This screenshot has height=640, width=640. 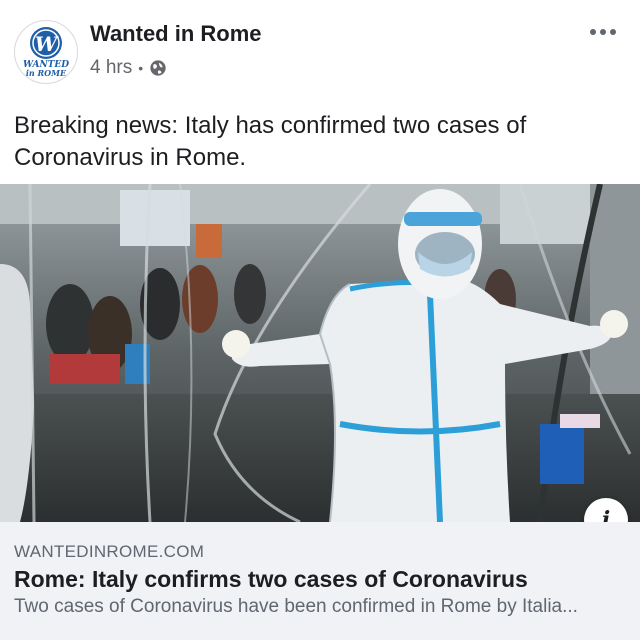 What do you see at coordinates (46, 73) in the screenshot?
I see `logo-text-line2: in ROME` at bounding box center [46, 73].